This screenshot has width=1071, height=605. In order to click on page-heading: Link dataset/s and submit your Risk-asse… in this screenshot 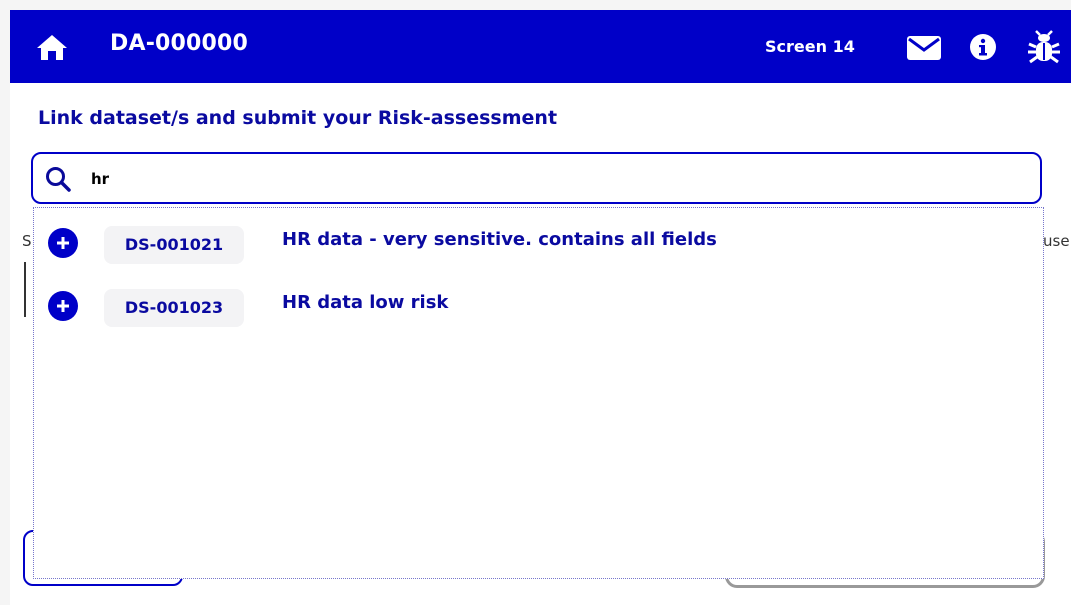, I will do `click(298, 118)`.